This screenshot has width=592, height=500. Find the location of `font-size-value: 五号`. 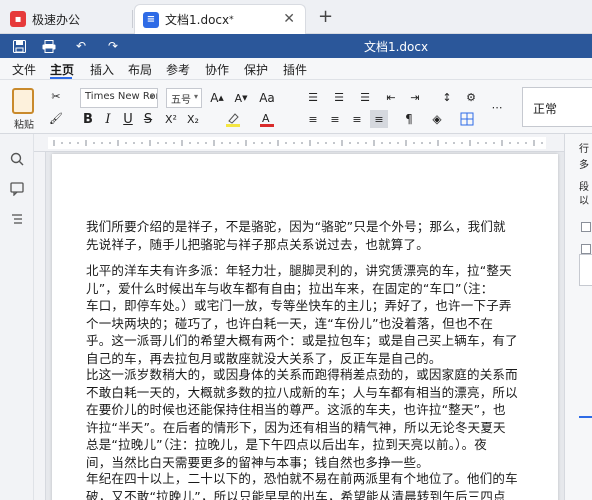

font-size-value: 五号 is located at coordinates (181, 100).